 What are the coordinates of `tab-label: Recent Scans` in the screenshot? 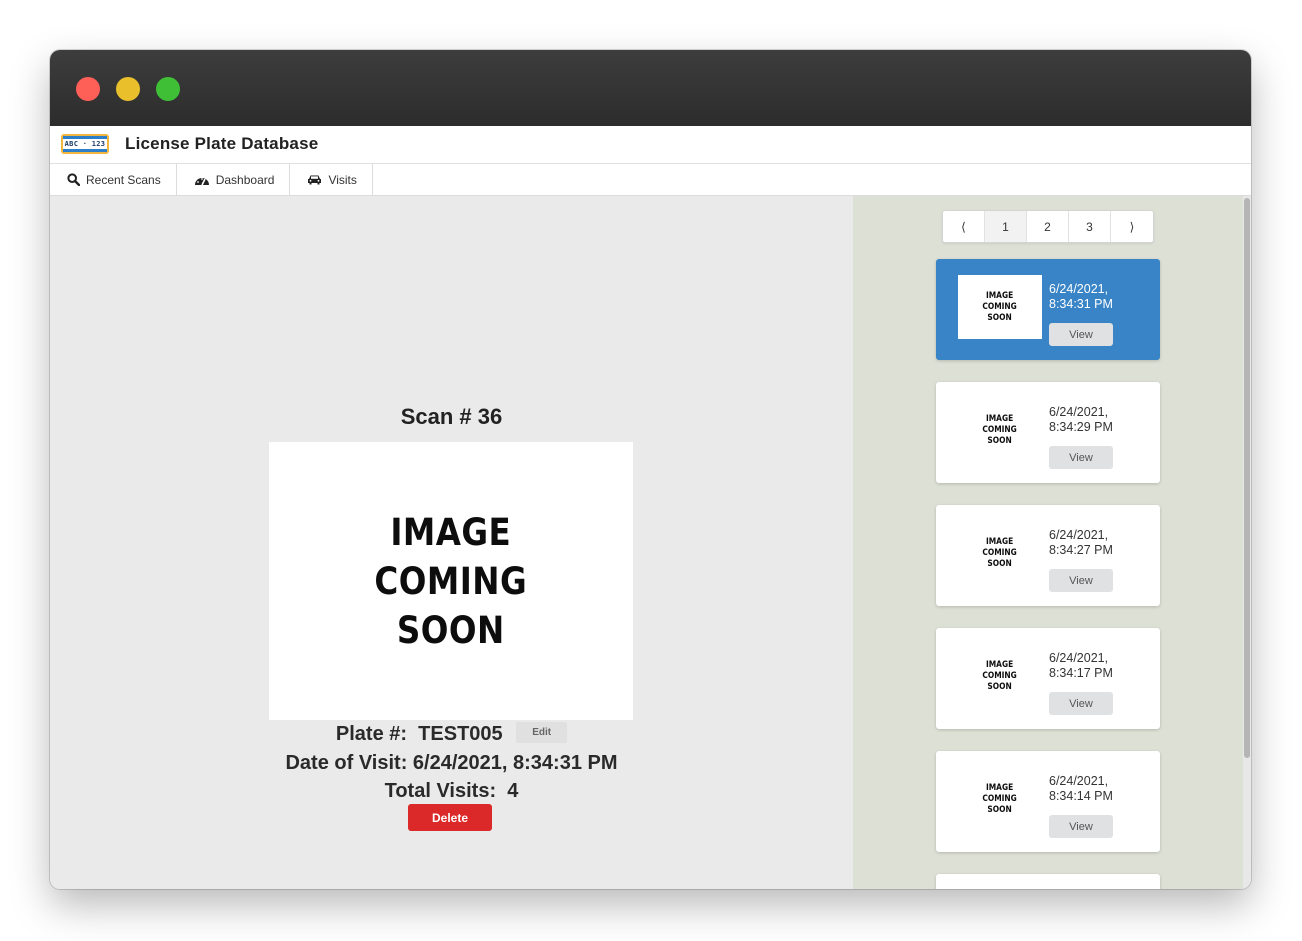 It's located at (123, 179).